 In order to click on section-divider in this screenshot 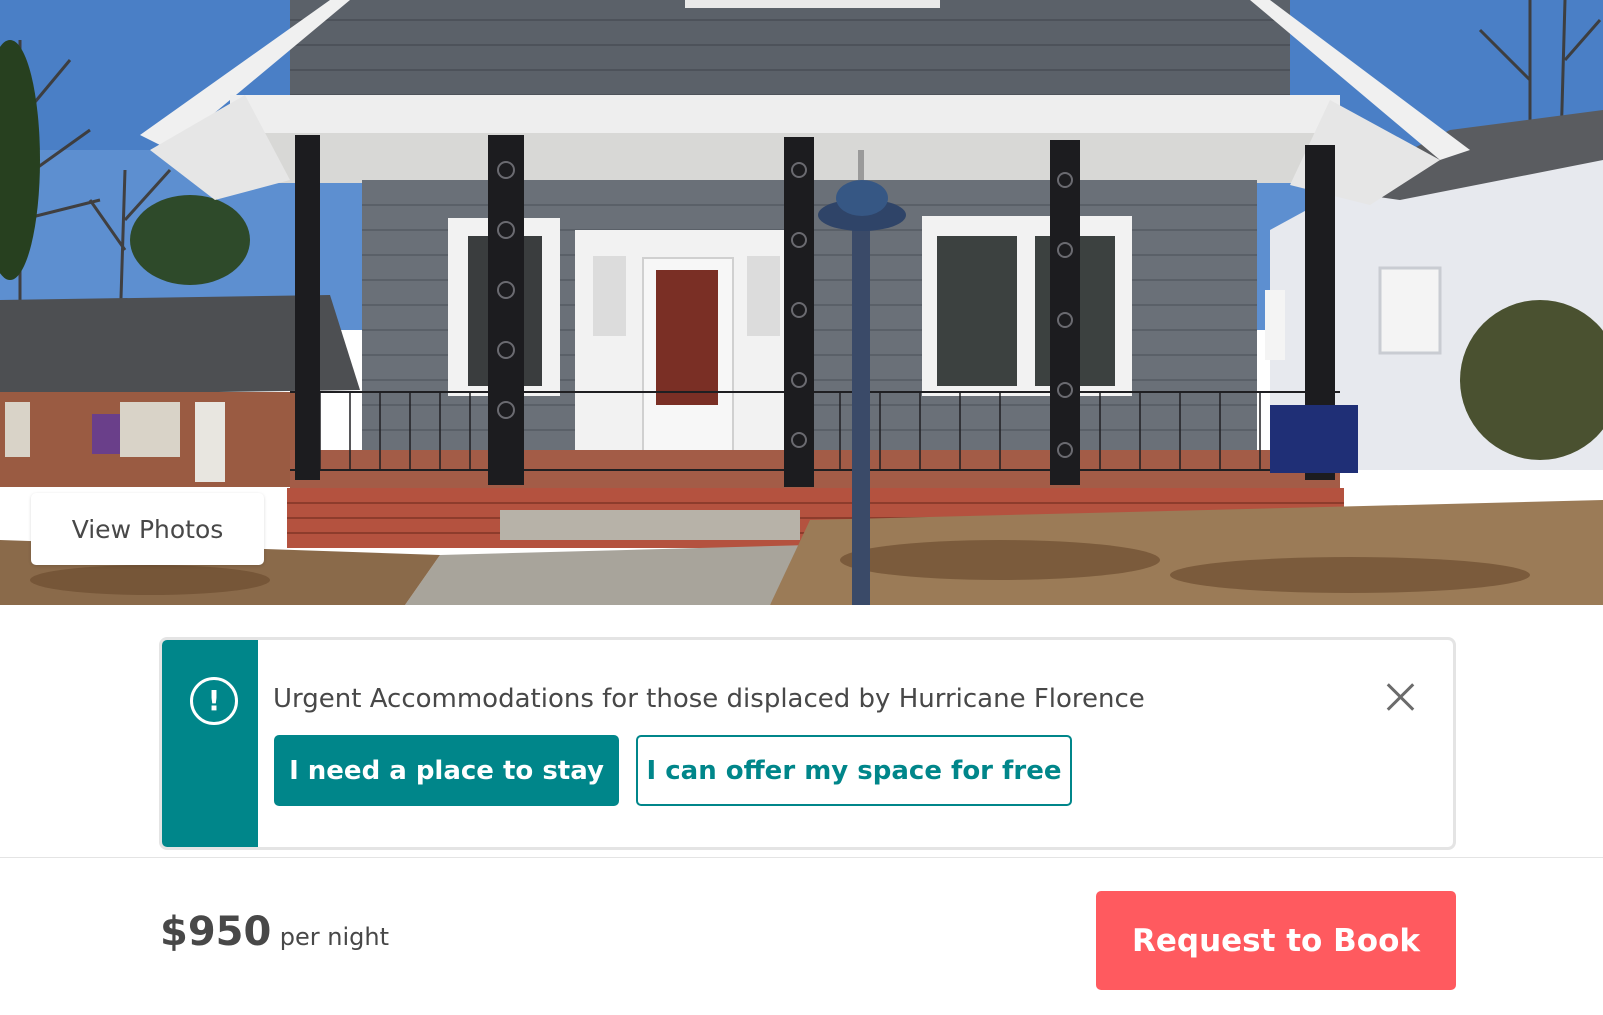, I will do `click(801, 857)`.